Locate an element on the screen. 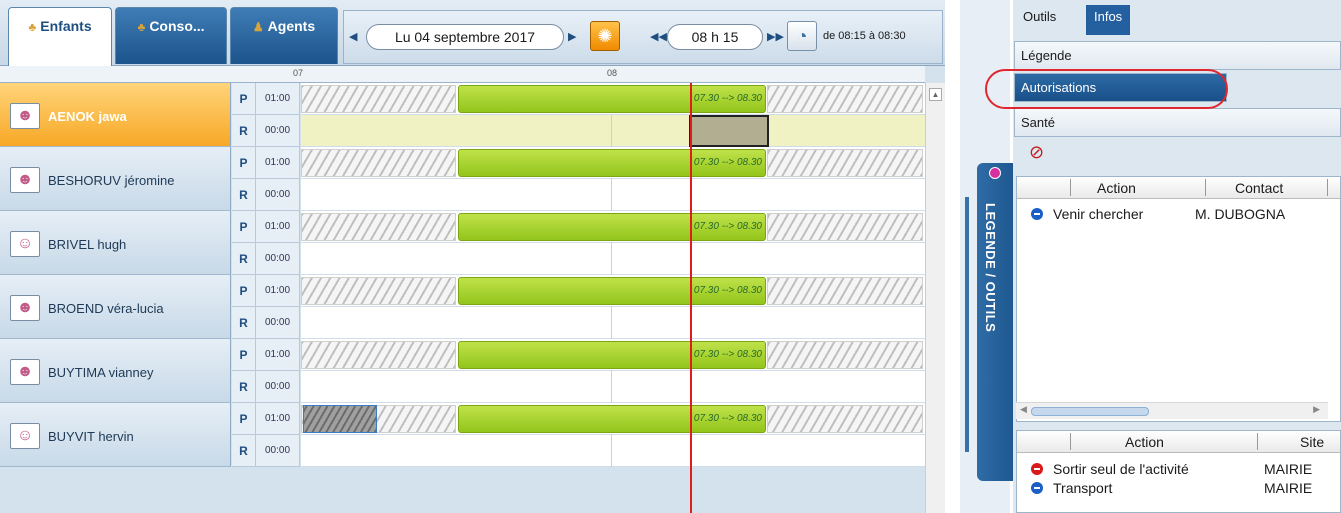 This screenshot has width=1341, height=513. scroll-thumb is located at coordinates (1090, 411).